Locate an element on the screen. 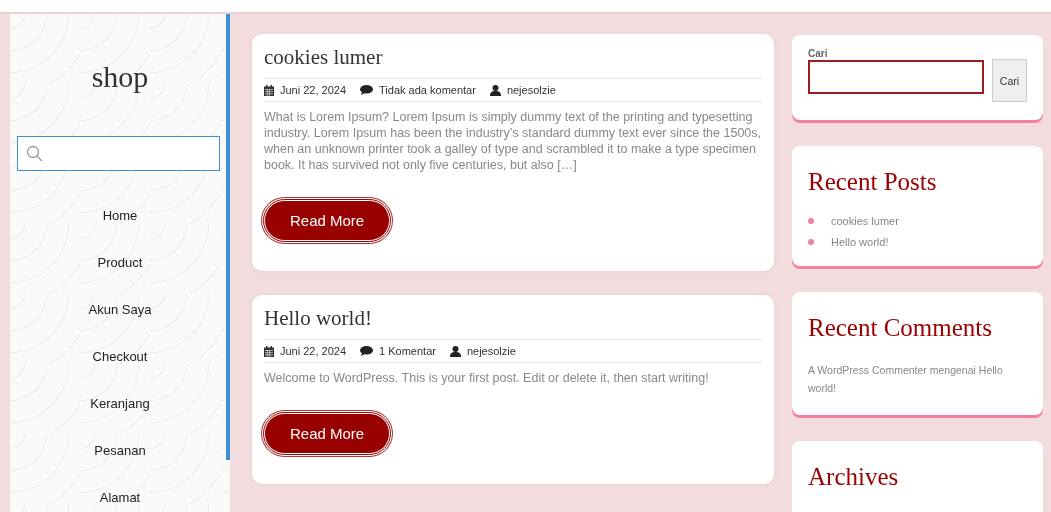 This screenshot has width=1051, height=512. menu-link: Pesanan is located at coordinates (120, 450).